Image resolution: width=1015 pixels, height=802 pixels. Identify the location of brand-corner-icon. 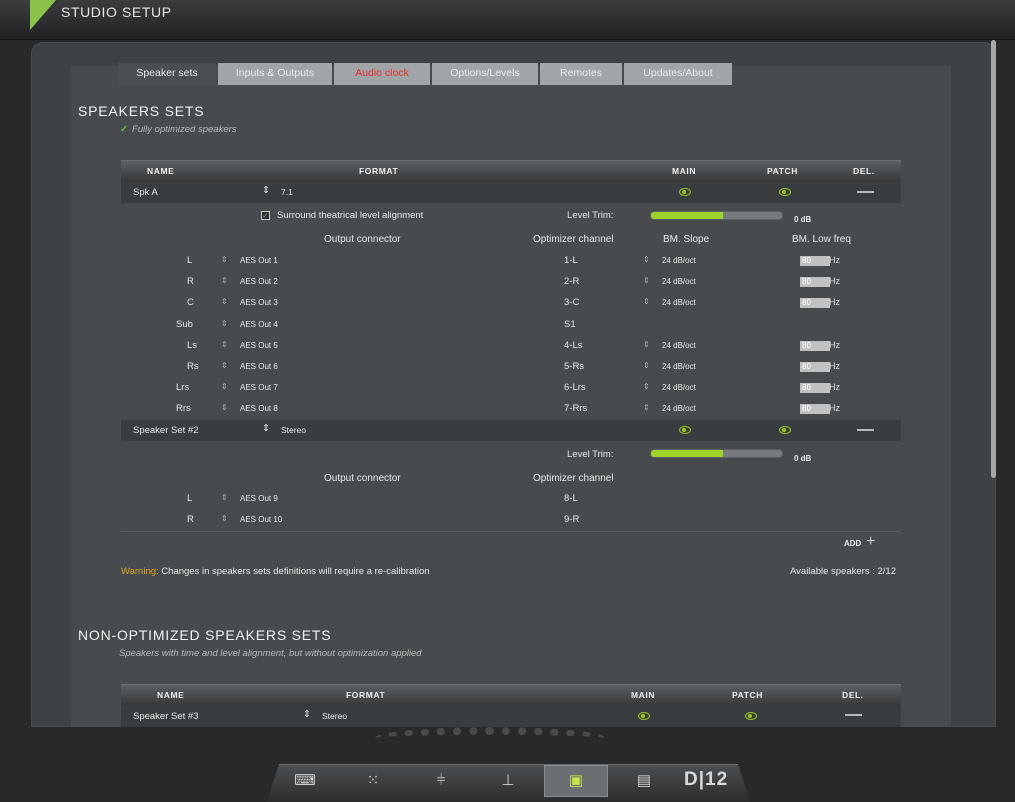
(43, 15).